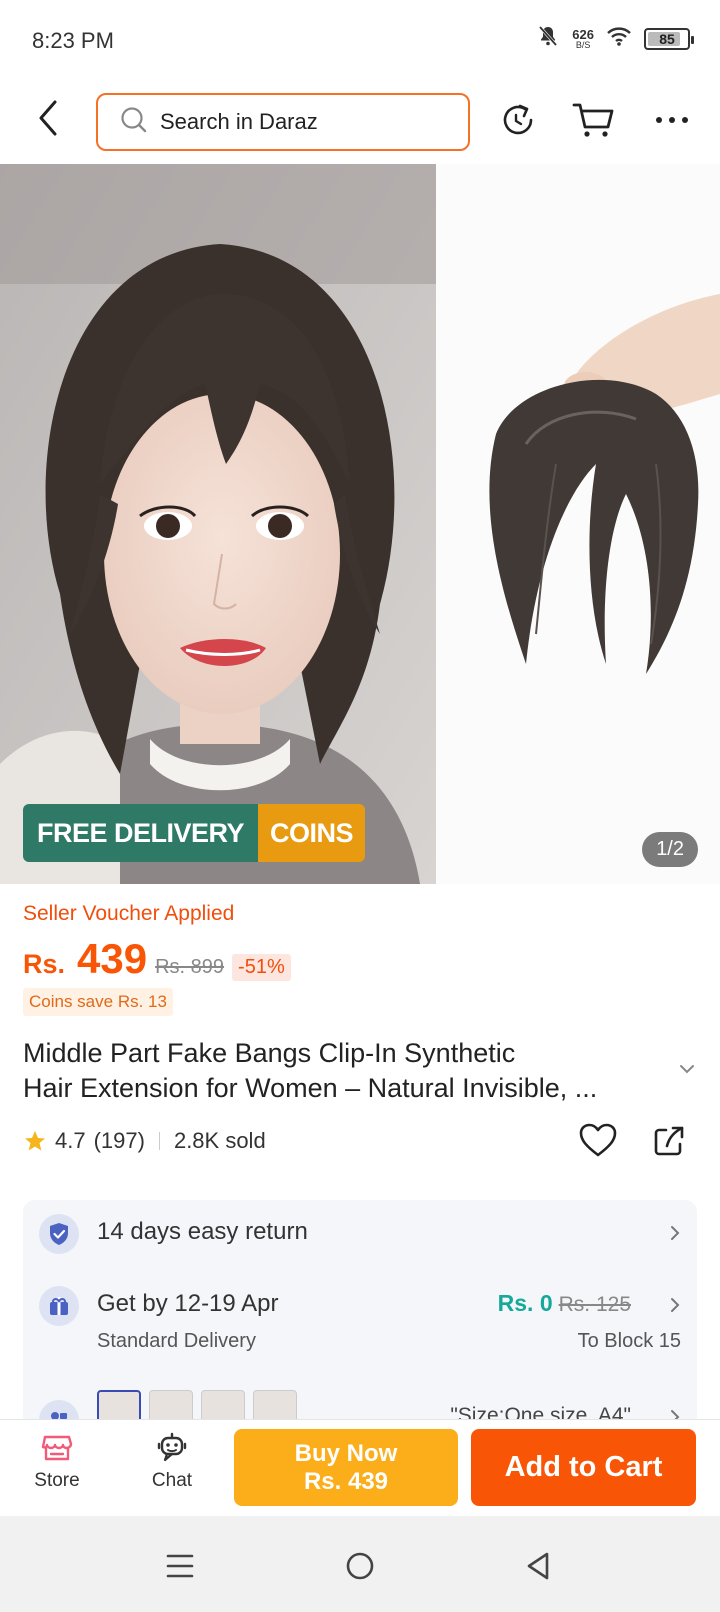  I want to click on coins-save-badge: Coins save Rs. 13, so click(98, 1002).